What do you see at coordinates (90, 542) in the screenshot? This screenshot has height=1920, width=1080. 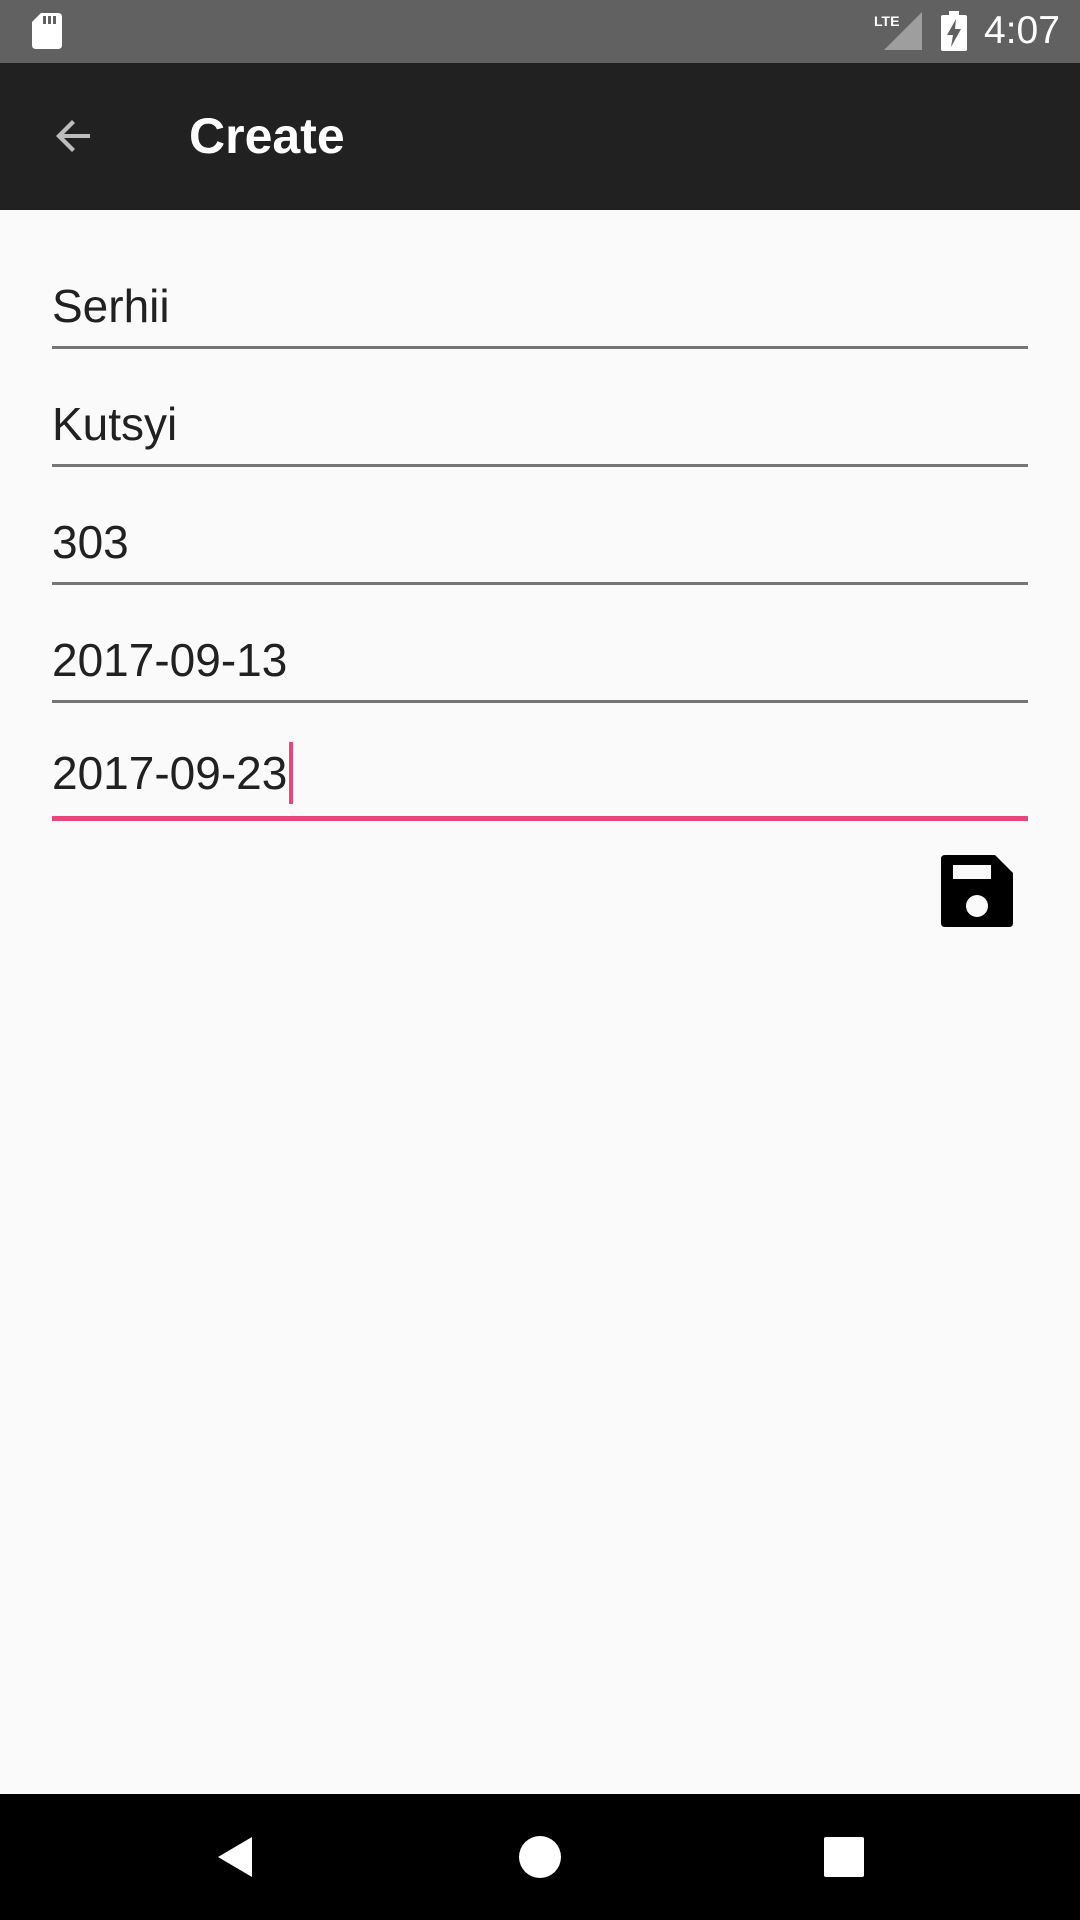 I see `room-number-value: 303` at bounding box center [90, 542].